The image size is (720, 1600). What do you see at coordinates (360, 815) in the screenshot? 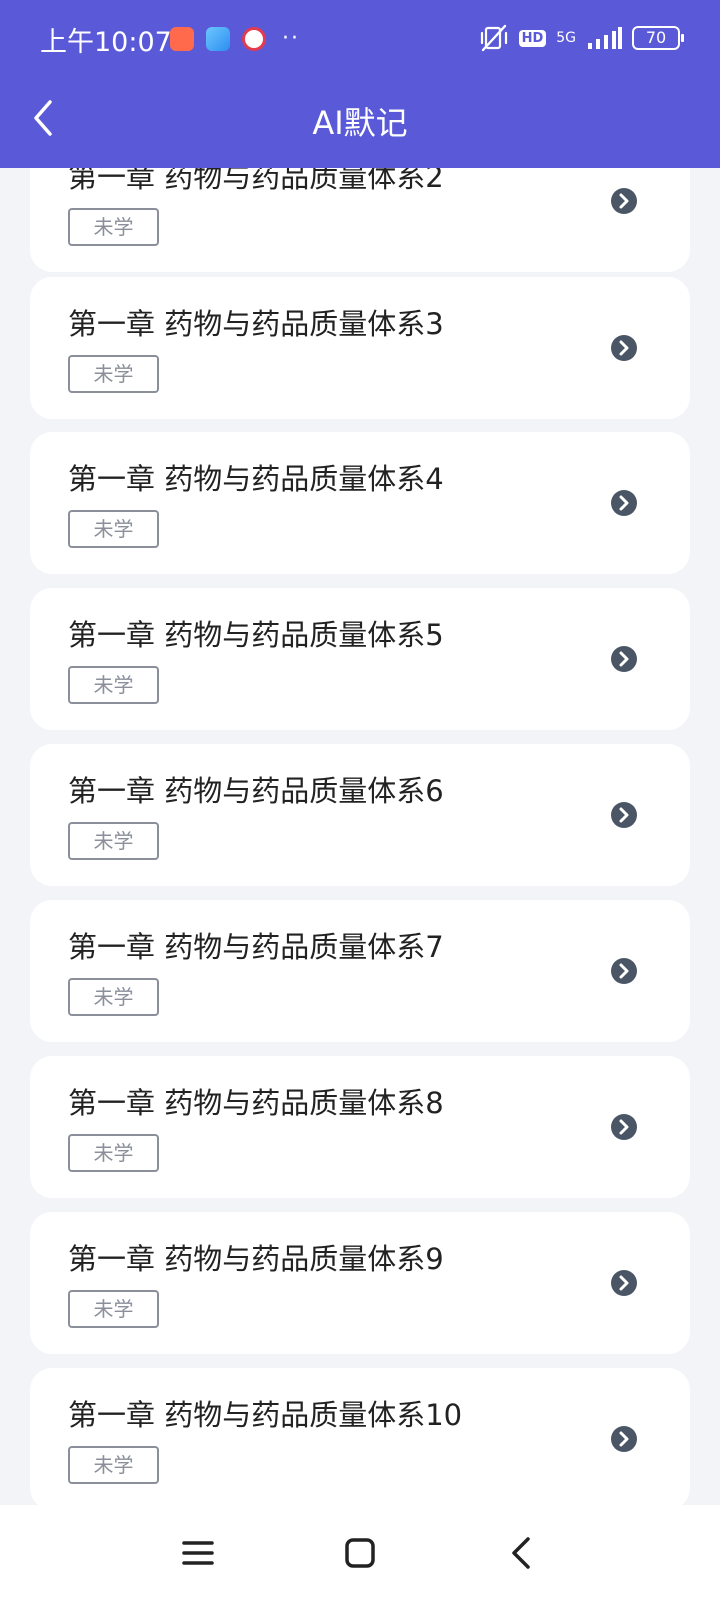
I see `list-item: 第一章 药物与药品质量体系6 未学` at bounding box center [360, 815].